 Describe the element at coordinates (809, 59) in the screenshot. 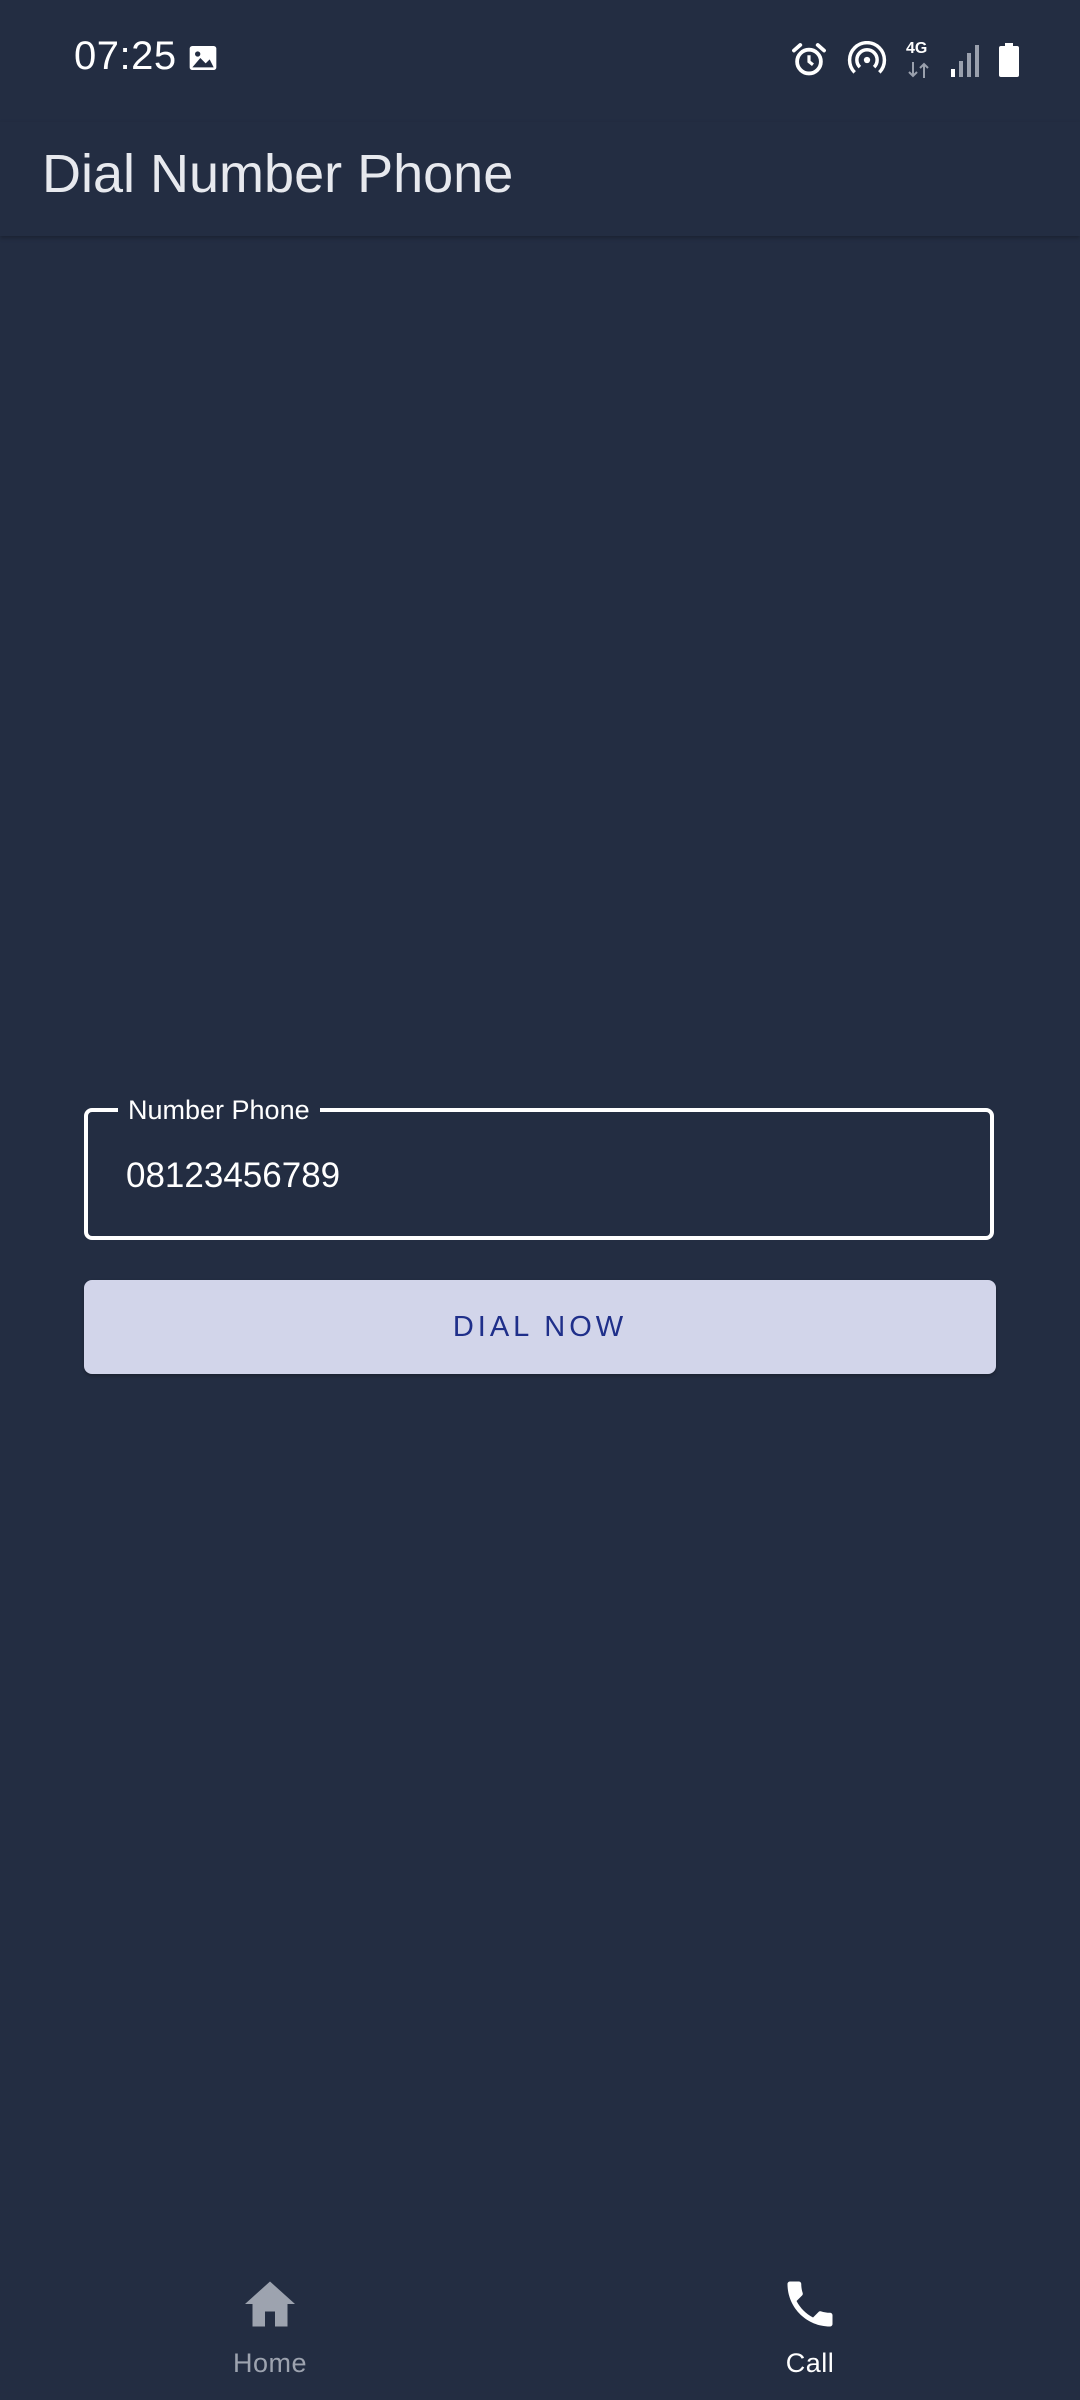

I see `alarm-icon` at that location.